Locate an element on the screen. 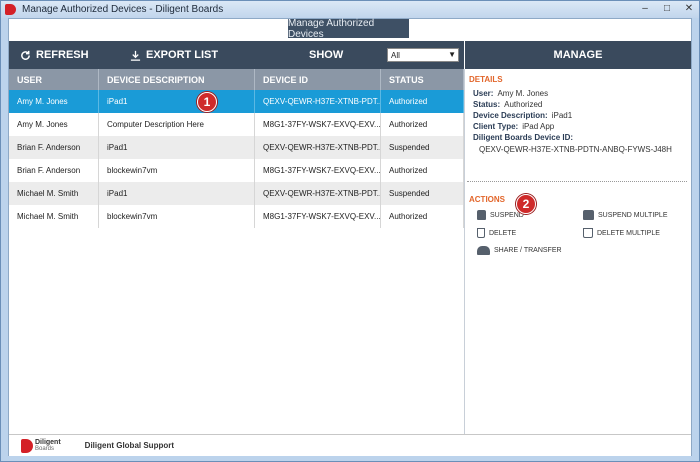  window-controls: – □ ✕ is located at coordinates (667, 9).